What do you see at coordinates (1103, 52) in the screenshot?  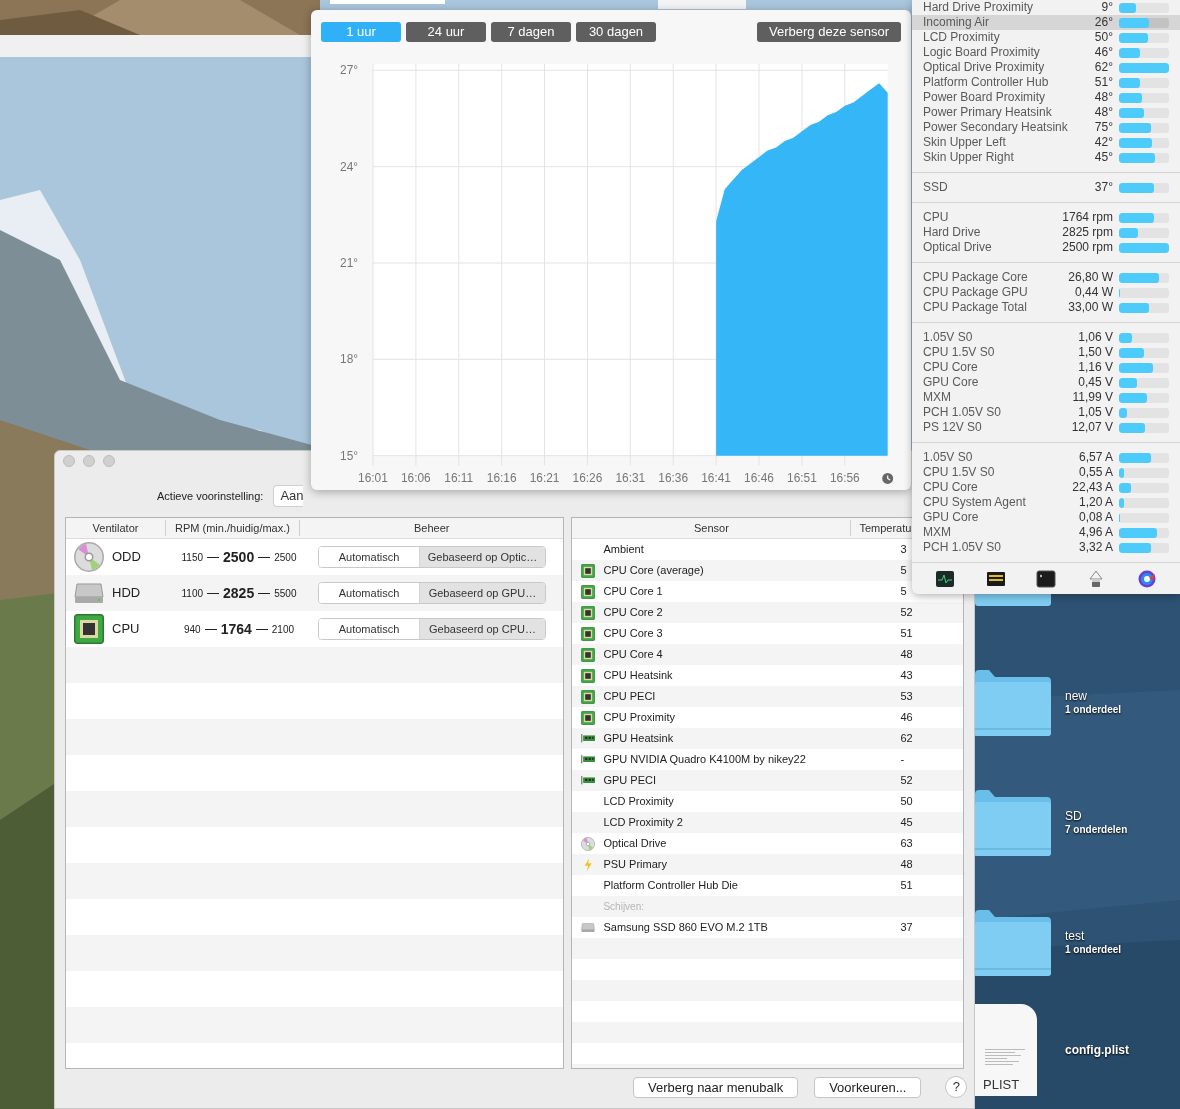 I see `sensor-reading: 46°` at bounding box center [1103, 52].